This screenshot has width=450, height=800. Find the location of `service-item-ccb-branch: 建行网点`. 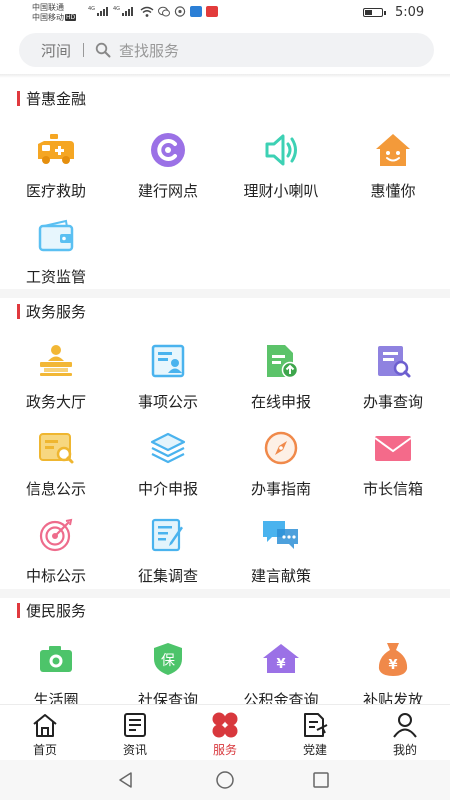

service-item-ccb-branch: 建行网点 is located at coordinates (168, 168).